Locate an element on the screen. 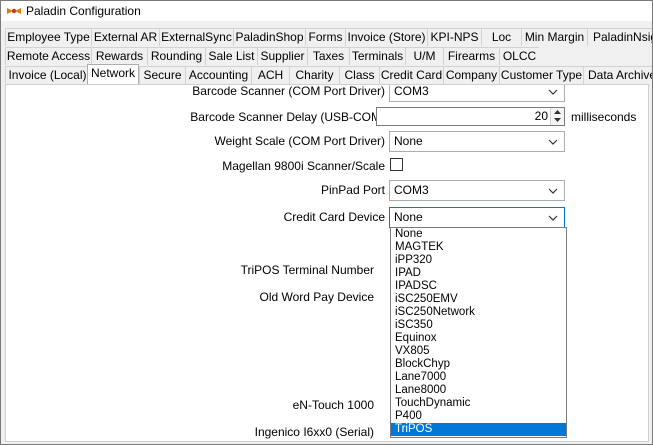 The image size is (653, 445). magellan-checkbox is located at coordinates (396, 164).